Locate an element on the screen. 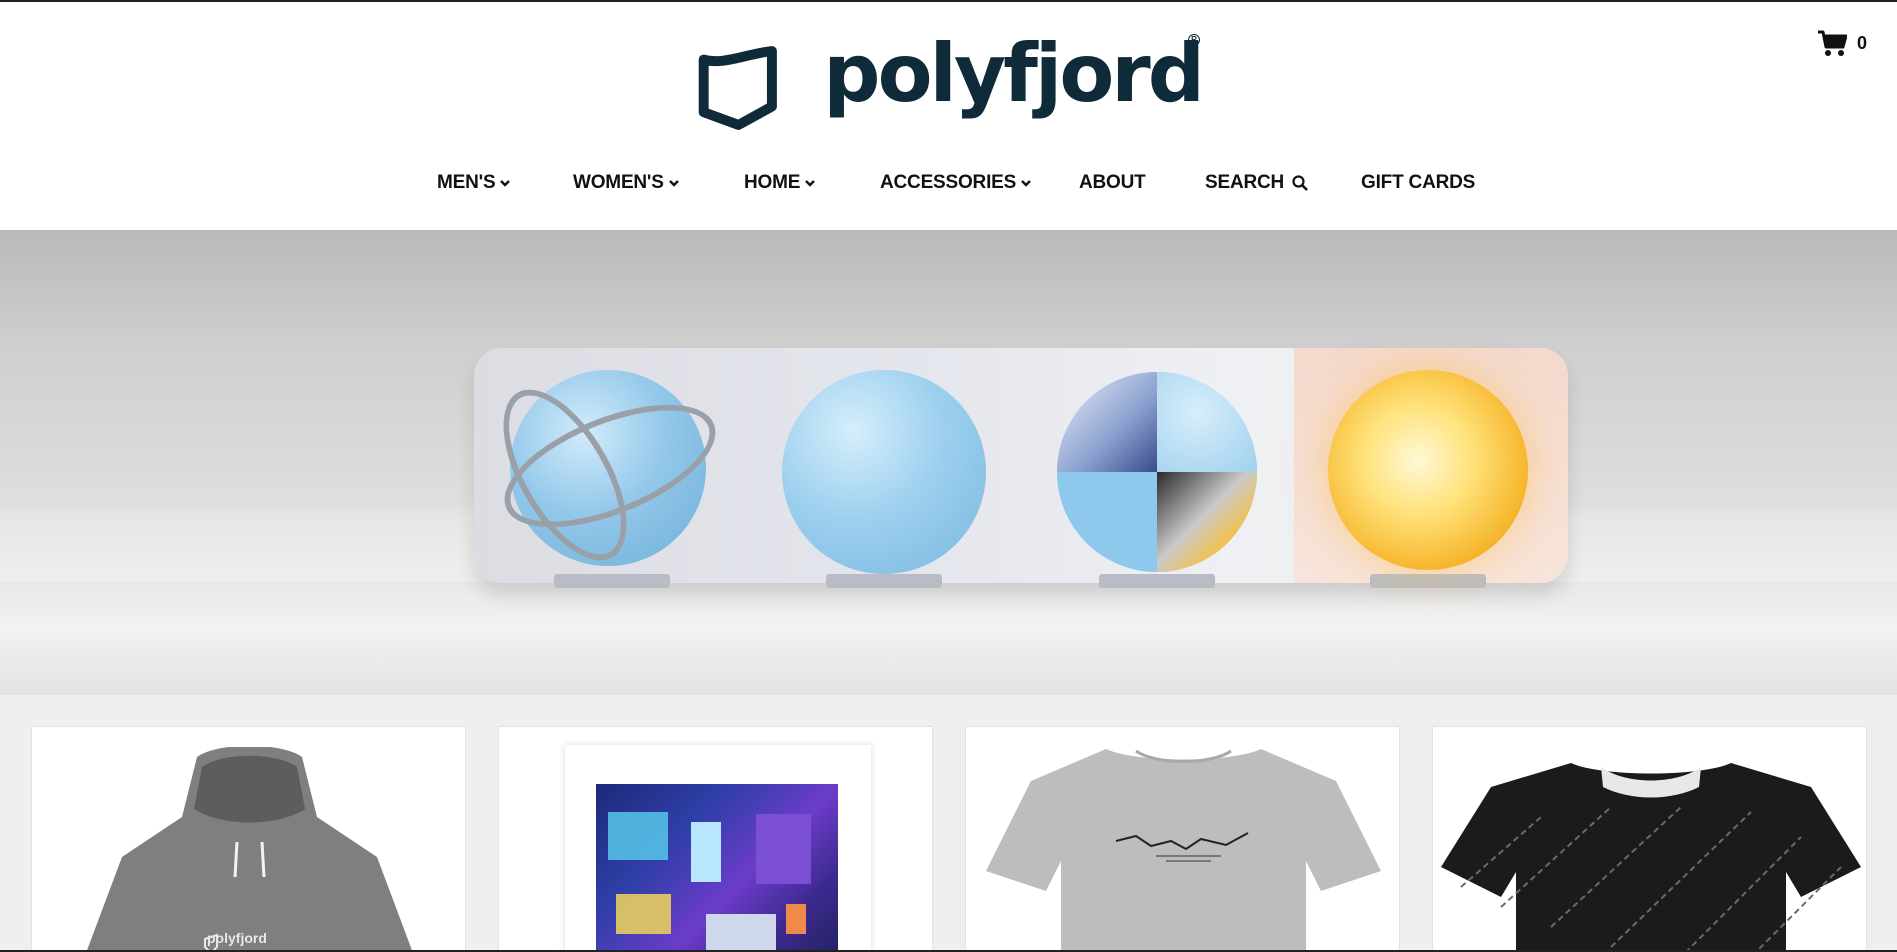  product-card-t-shirt is located at coordinates (1182, 839).